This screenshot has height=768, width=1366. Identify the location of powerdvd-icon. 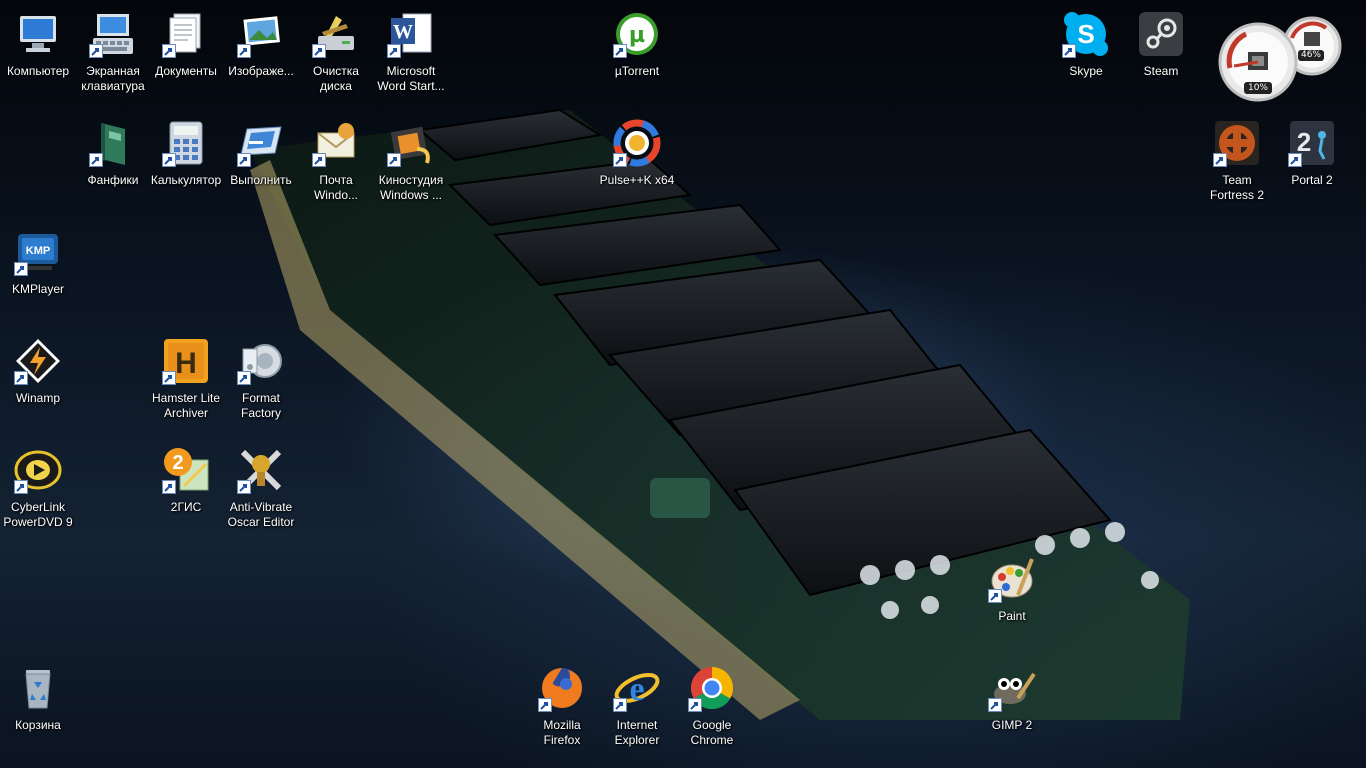
(38, 470).